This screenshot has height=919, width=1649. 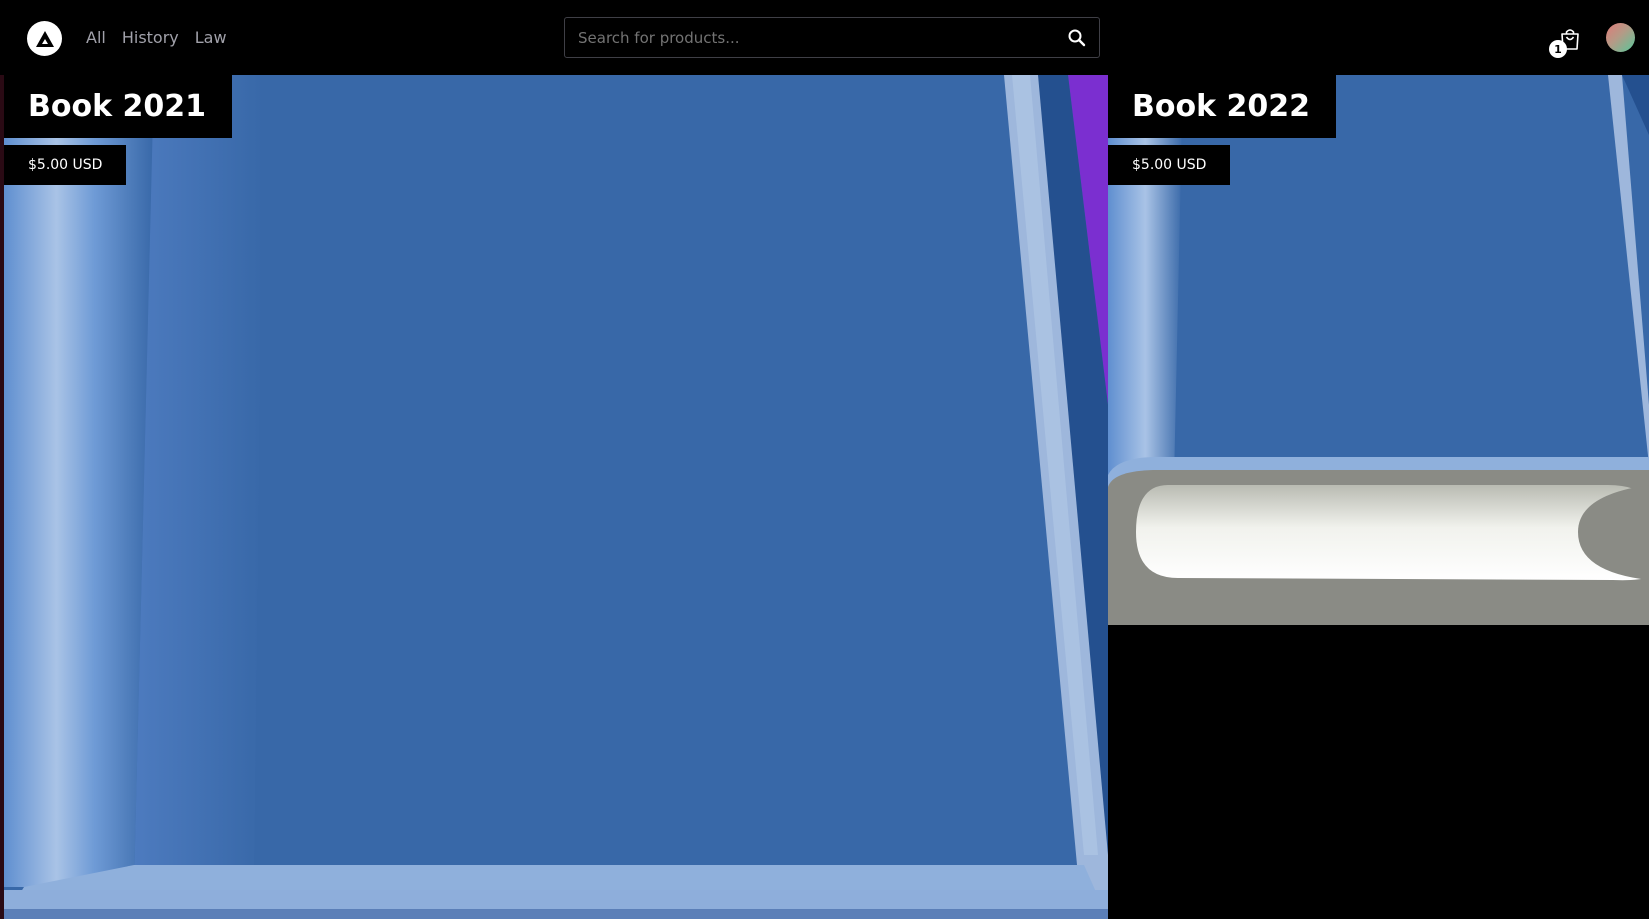 I want to click on avatar, so click(x=1620, y=37).